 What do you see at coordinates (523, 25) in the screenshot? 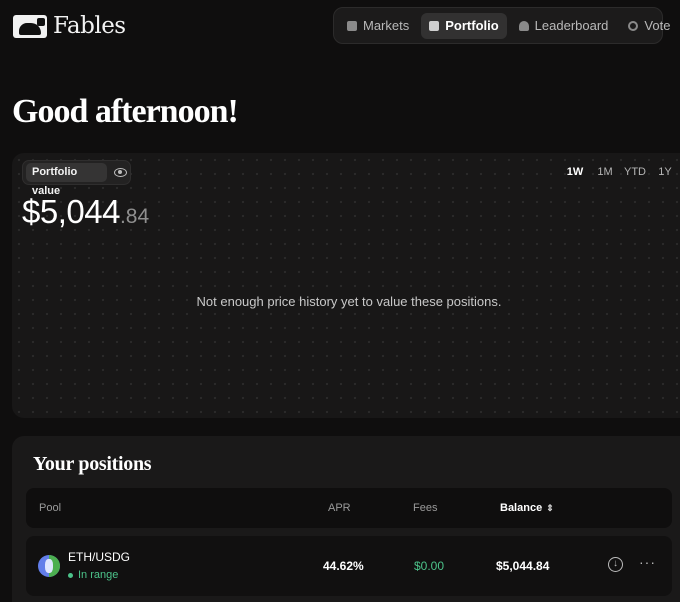
I see `trophy-icon` at bounding box center [523, 25].